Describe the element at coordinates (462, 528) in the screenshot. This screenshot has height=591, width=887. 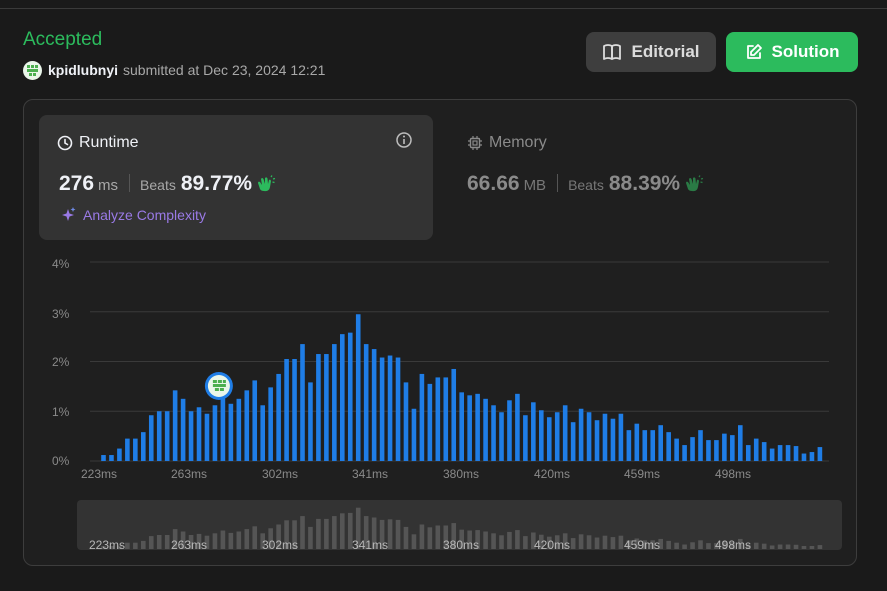
I see `range-selector-chart` at that location.